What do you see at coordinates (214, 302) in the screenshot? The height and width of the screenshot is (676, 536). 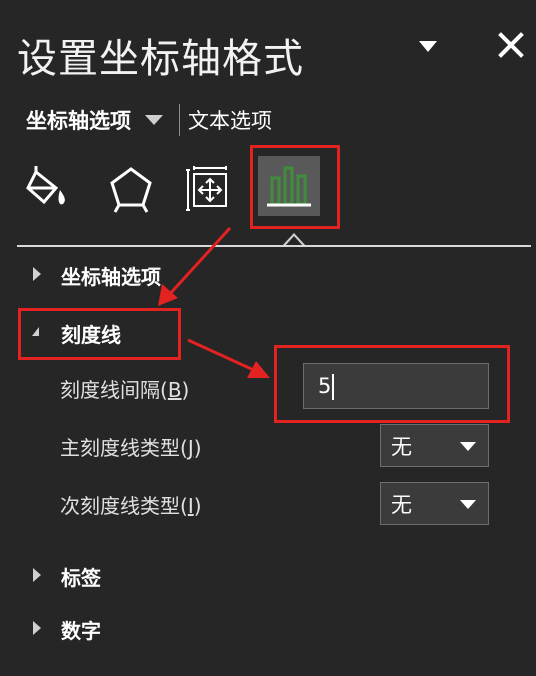 I see `annotation-arrows` at bounding box center [214, 302].